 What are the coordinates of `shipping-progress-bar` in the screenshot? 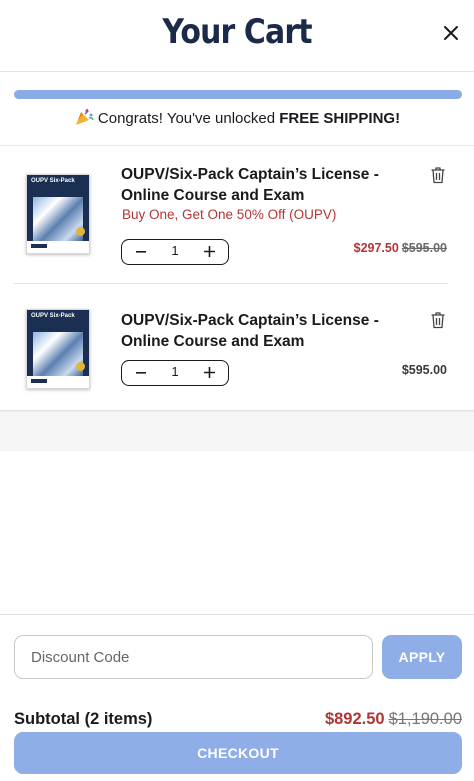 It's located at (238, 94).